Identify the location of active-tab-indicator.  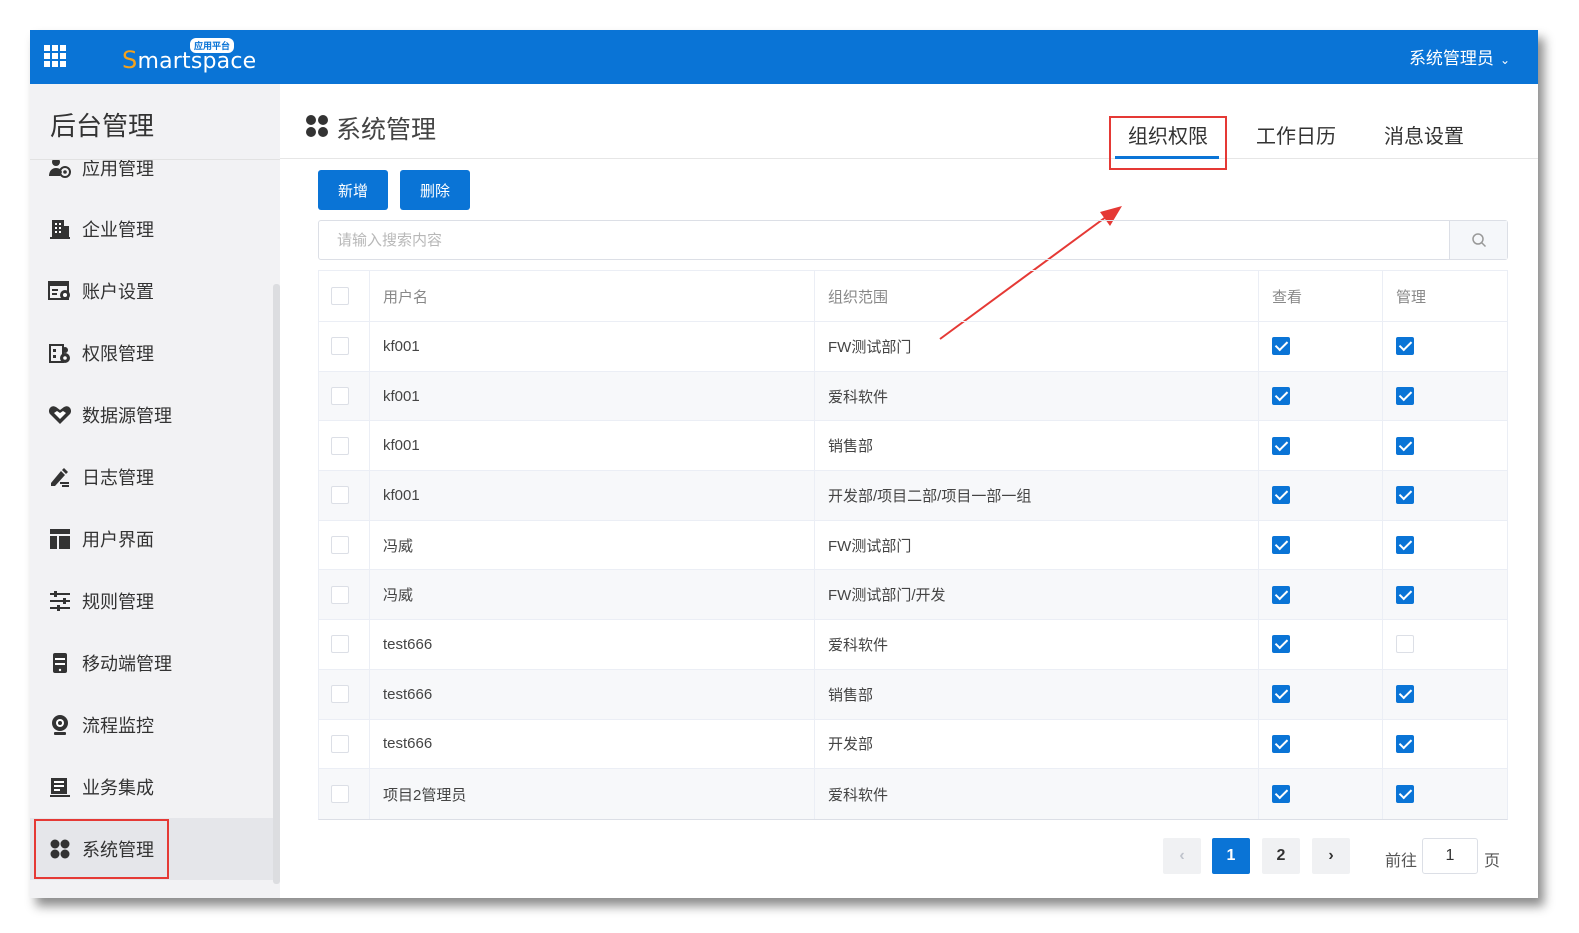
(1167, 157).